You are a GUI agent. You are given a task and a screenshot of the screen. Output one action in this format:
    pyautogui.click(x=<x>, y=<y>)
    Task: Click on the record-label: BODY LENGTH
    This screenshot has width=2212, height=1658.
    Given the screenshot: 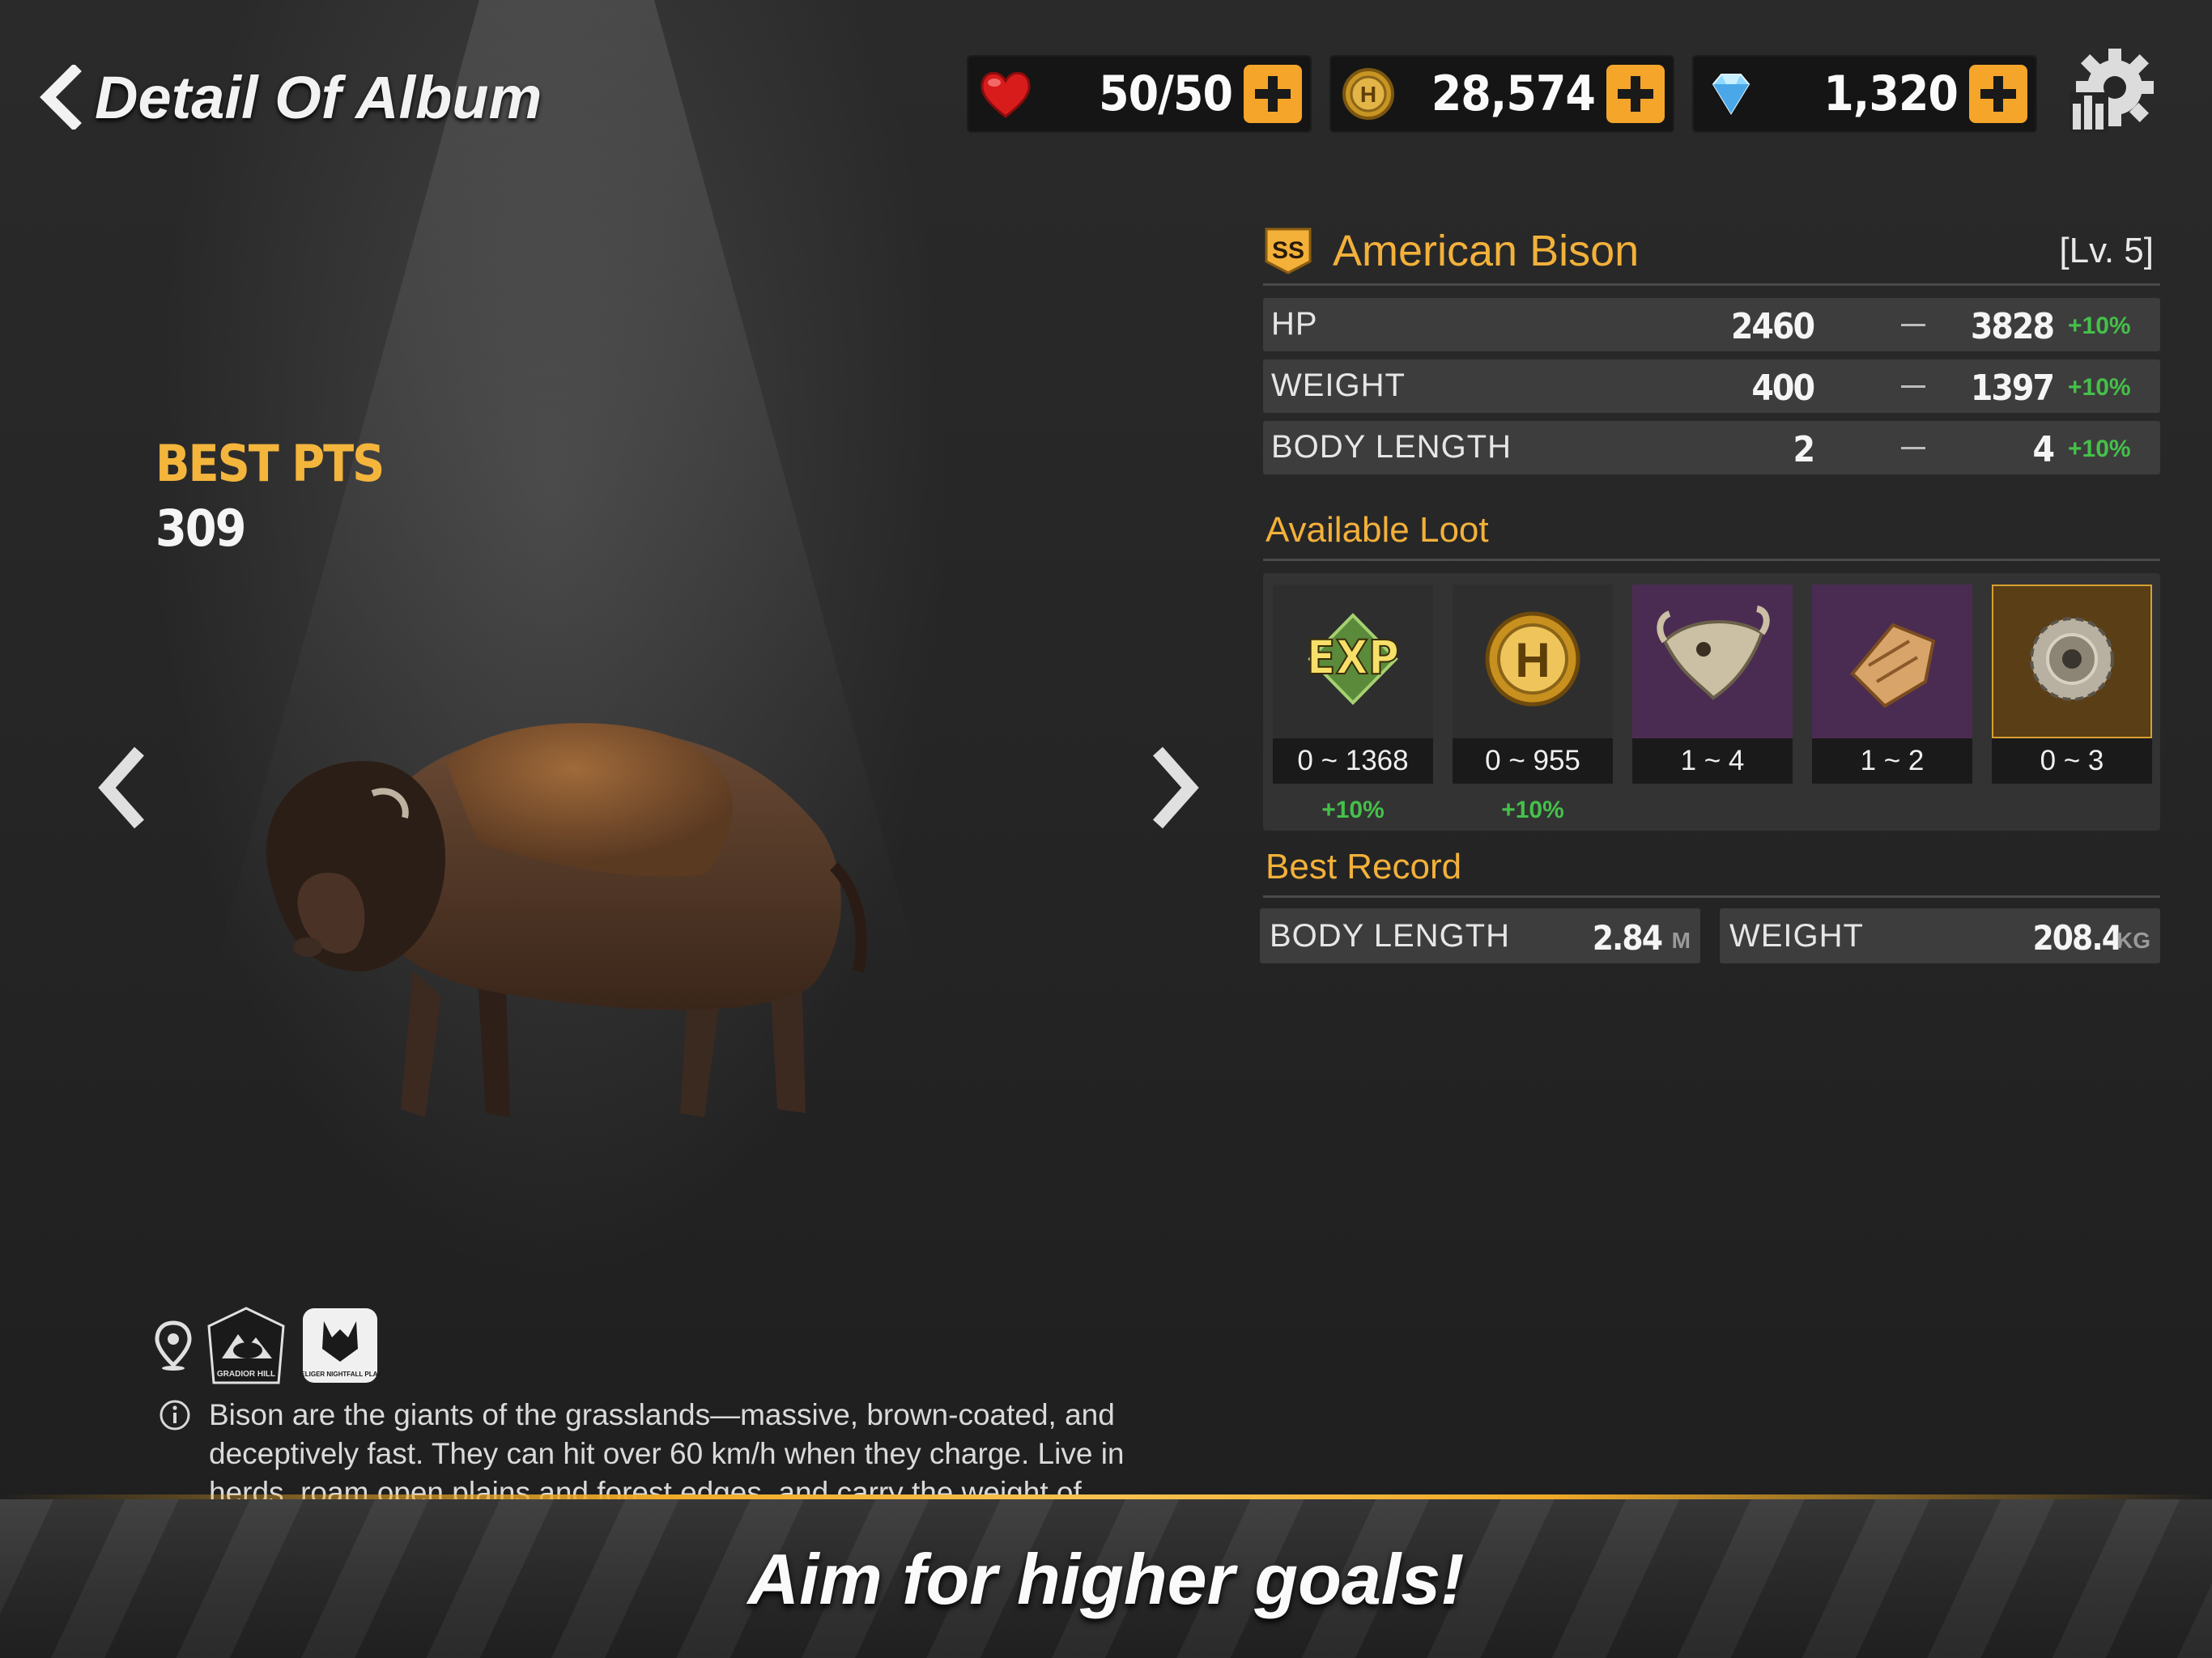 What is the action you would take?
    pyautogui.click(x=1390, y=936)
    